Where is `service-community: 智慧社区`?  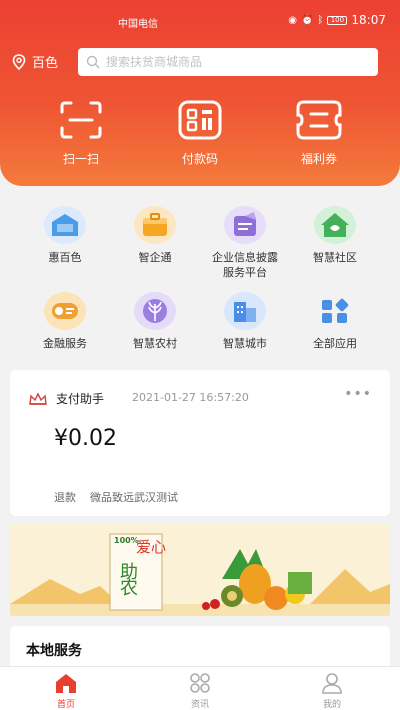
service-community: 智慧社区 is located at coordinates (335, 235).